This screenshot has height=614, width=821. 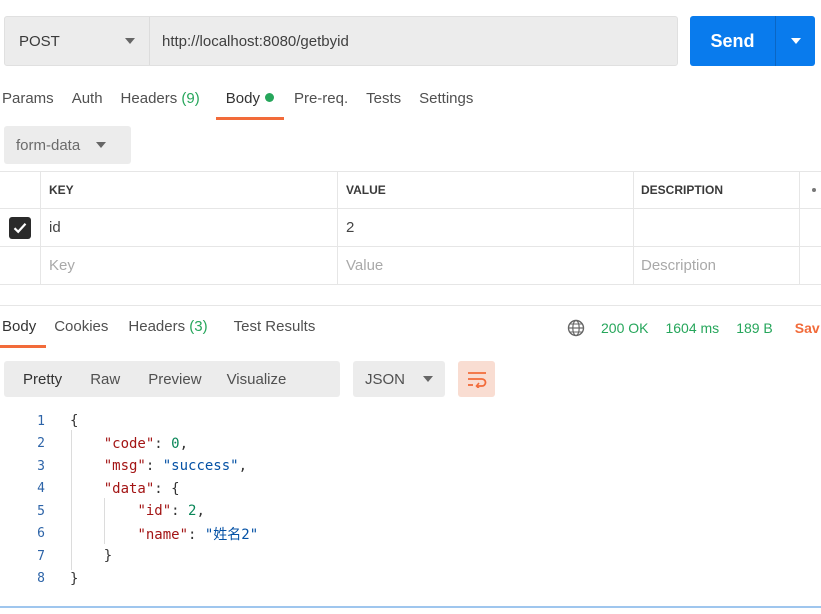 I want to click on line-number: 7, so click(x=41, y=556).